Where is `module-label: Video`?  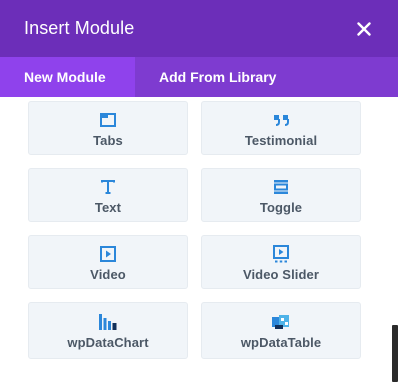 module-label: Video is located at coordinates (108, 274).